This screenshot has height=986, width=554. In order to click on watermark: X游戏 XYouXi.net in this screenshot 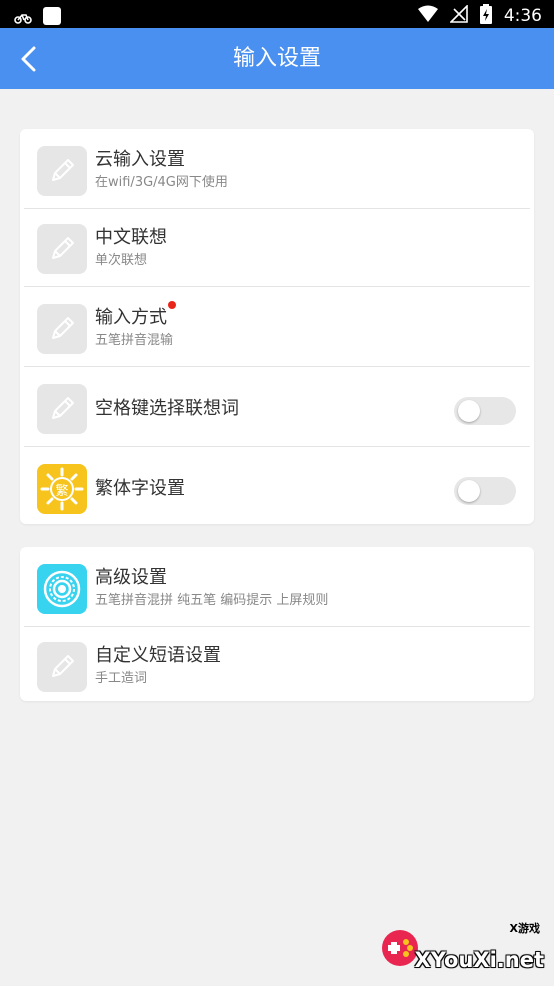, I will do `click(459, 946)`.